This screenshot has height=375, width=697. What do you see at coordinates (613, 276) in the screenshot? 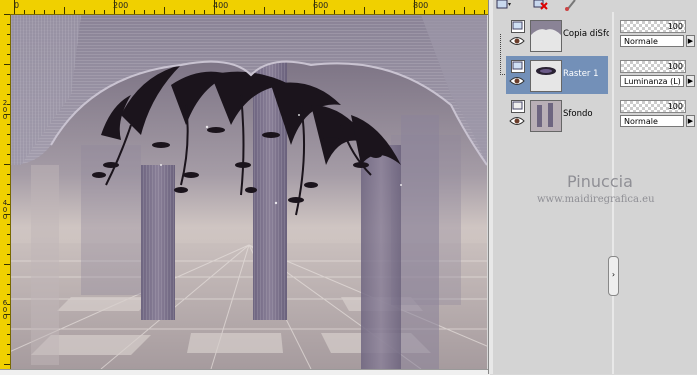
I see `palette-splitter-handle: ›` at bounding box center [613, 276].